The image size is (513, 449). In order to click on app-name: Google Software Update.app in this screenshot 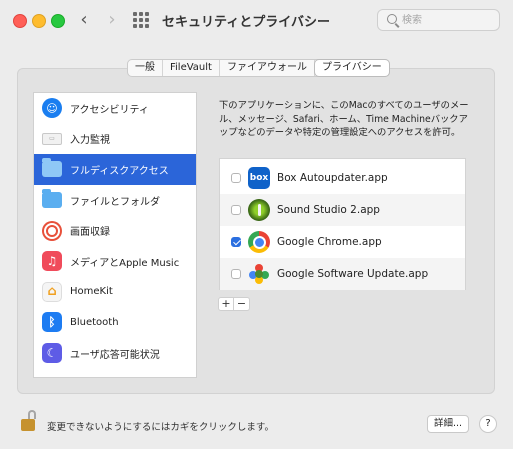, I will do `click(353, 274)`.